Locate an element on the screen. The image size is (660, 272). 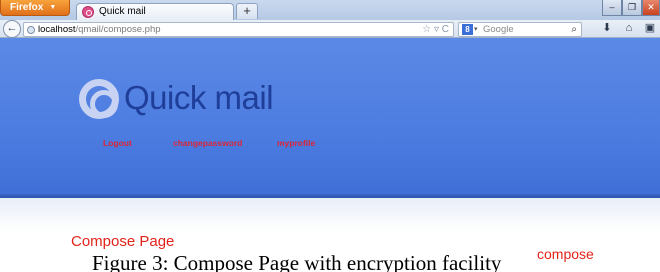
globe-icon is located at coordinates (31, 30).